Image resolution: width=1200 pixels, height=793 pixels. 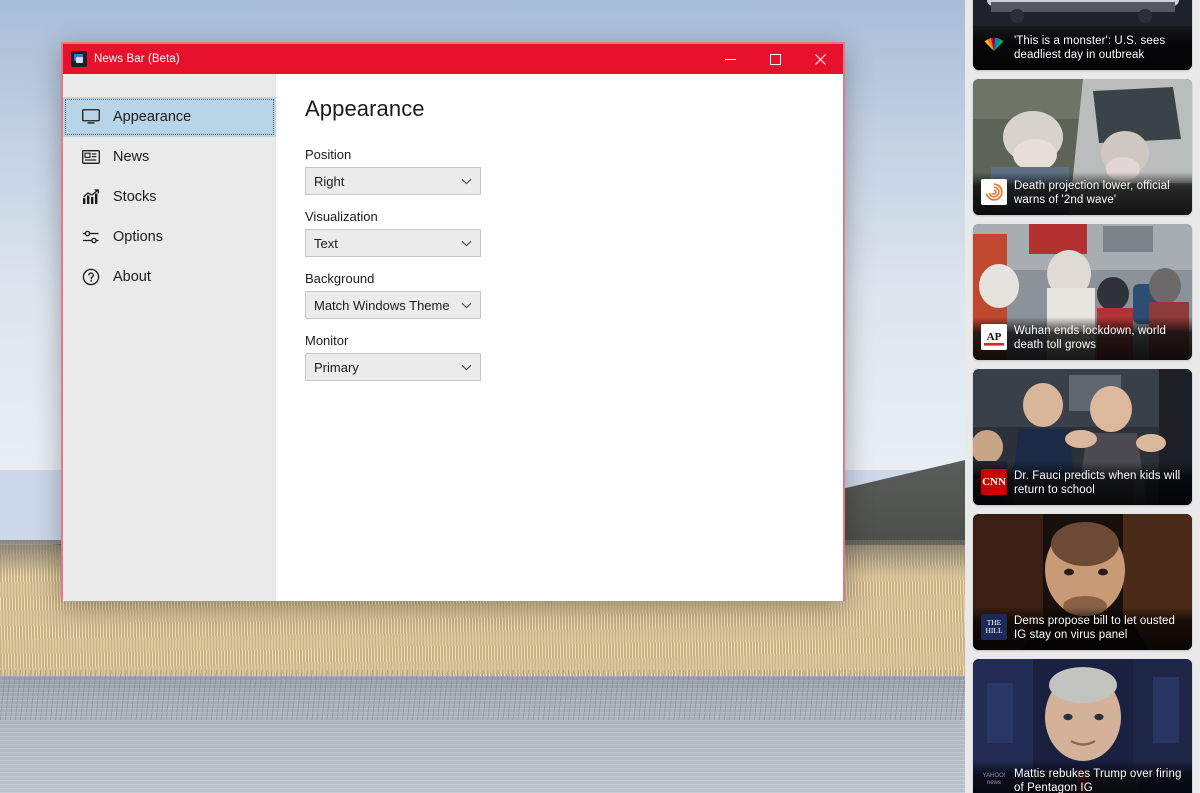 I want to click on sidebar-navigation: Appearance News Stocks Options About, so click(x=169, y=337).